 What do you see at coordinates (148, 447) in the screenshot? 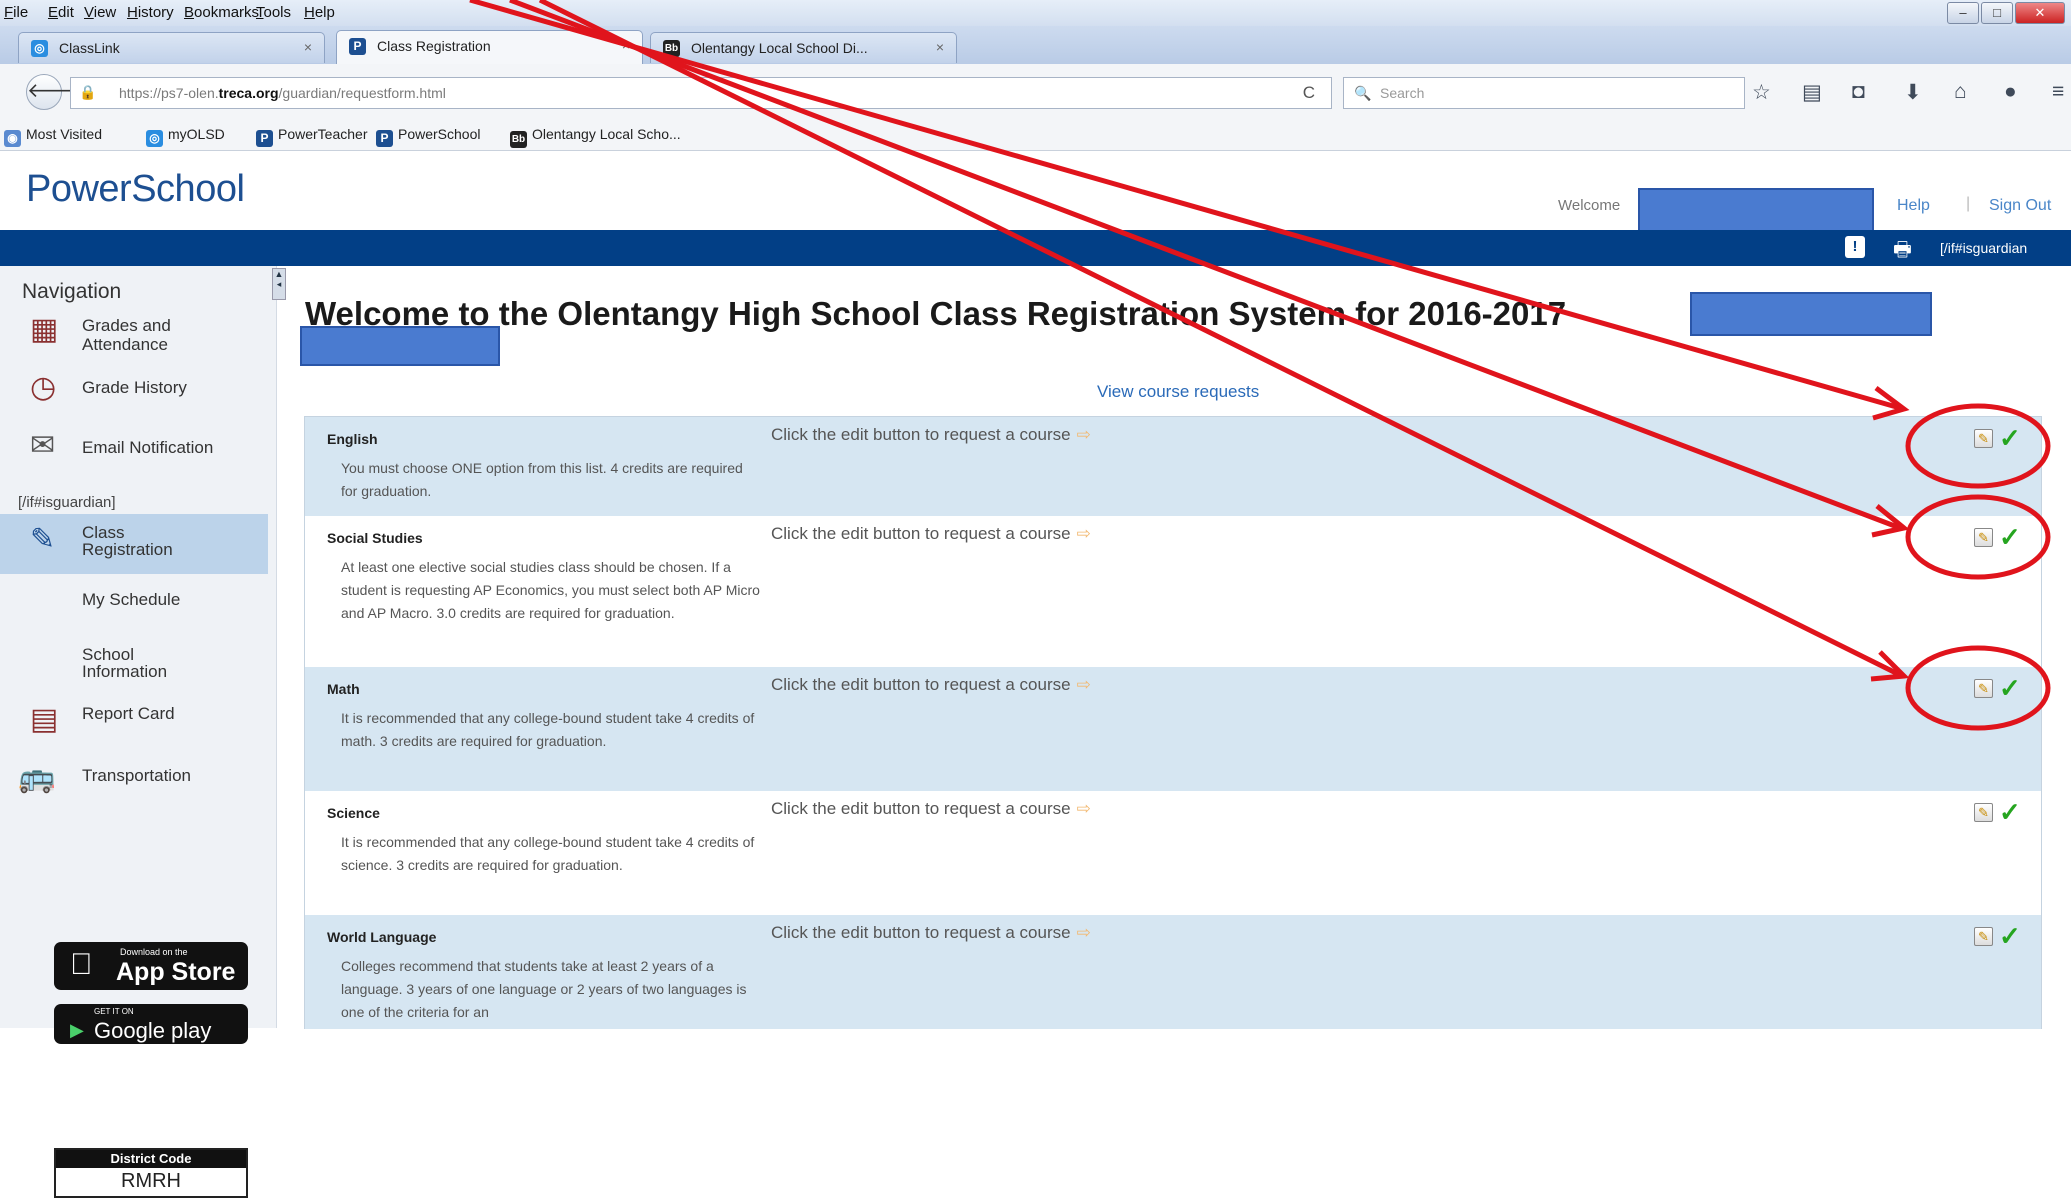
I see `sidebar-item-label: Email Notification` at bounding box center [148, 447].